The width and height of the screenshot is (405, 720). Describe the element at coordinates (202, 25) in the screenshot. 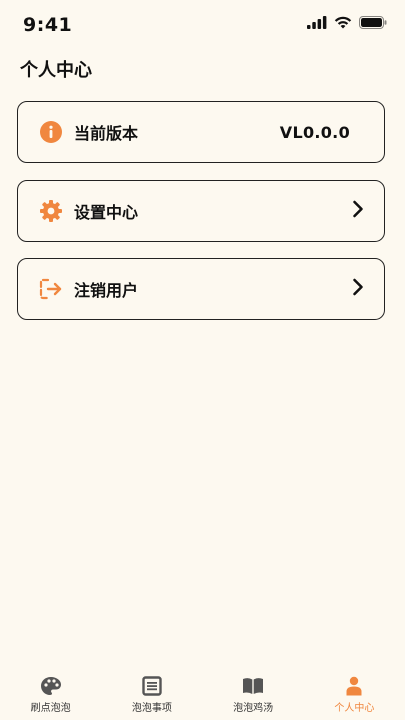

I see `status-bar: 9:41` at that location.